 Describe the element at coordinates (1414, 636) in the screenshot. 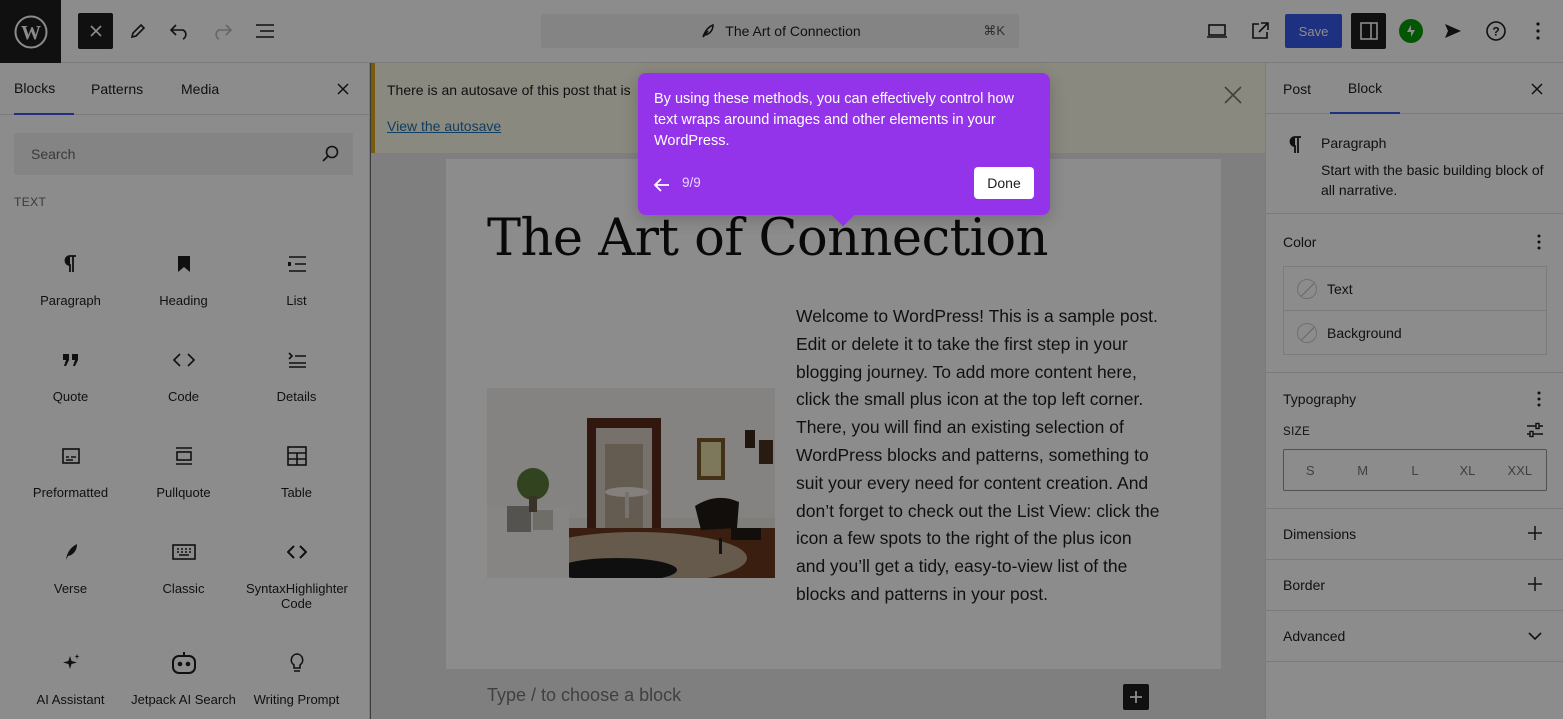

I see `advanced-panel: Advanced` at that location.